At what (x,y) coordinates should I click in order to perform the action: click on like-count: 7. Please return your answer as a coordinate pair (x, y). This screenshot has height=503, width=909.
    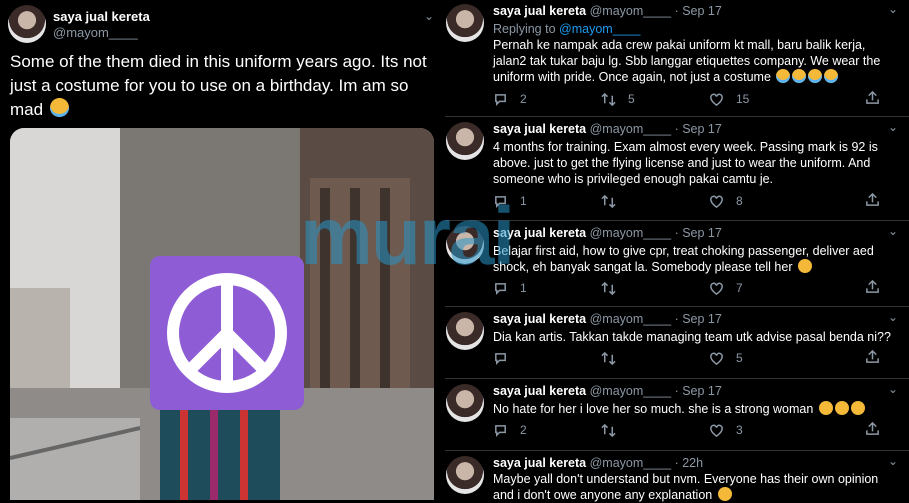
    Looking at the image, I should click on (739, 288).